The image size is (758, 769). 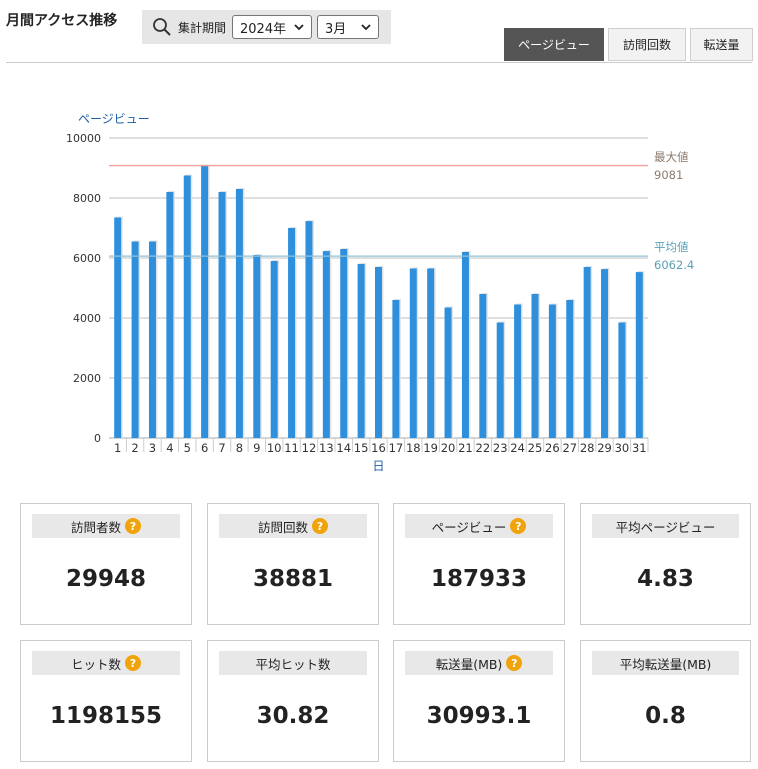 What do you see at coordinates (169, 448) in the screenshot?
I see `x-tick-label: 4` at bounding box center [169, 448].